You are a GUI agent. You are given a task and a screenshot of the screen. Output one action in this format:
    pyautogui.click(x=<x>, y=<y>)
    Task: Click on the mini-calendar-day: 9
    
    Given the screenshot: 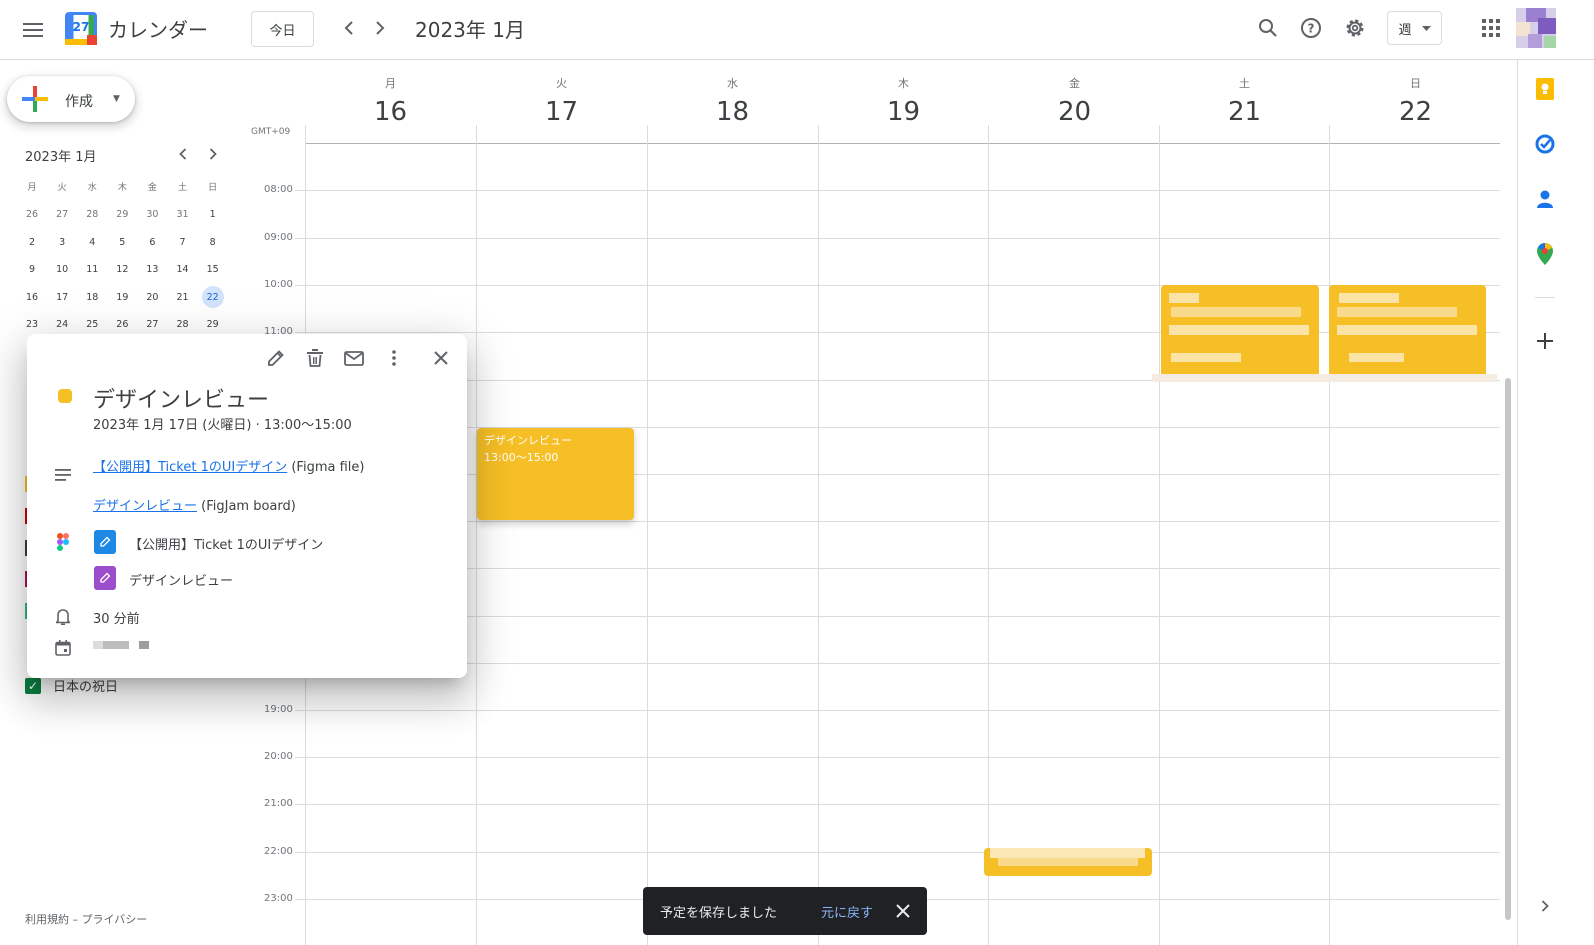 What is the action you would take?
    pyautogui.click(x=32, y=270)
    